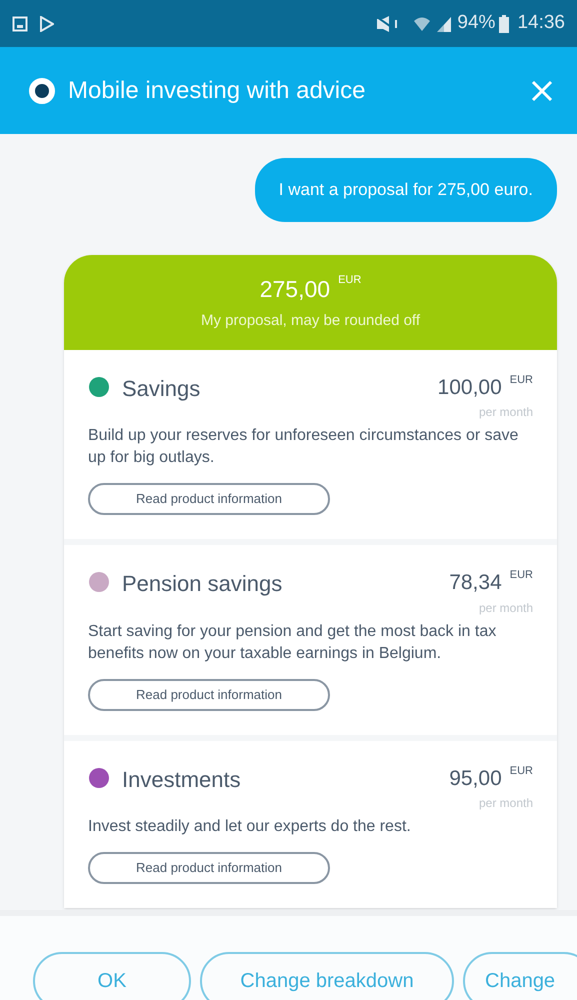  I want to click on clock: 14:36, so click(541, 23).